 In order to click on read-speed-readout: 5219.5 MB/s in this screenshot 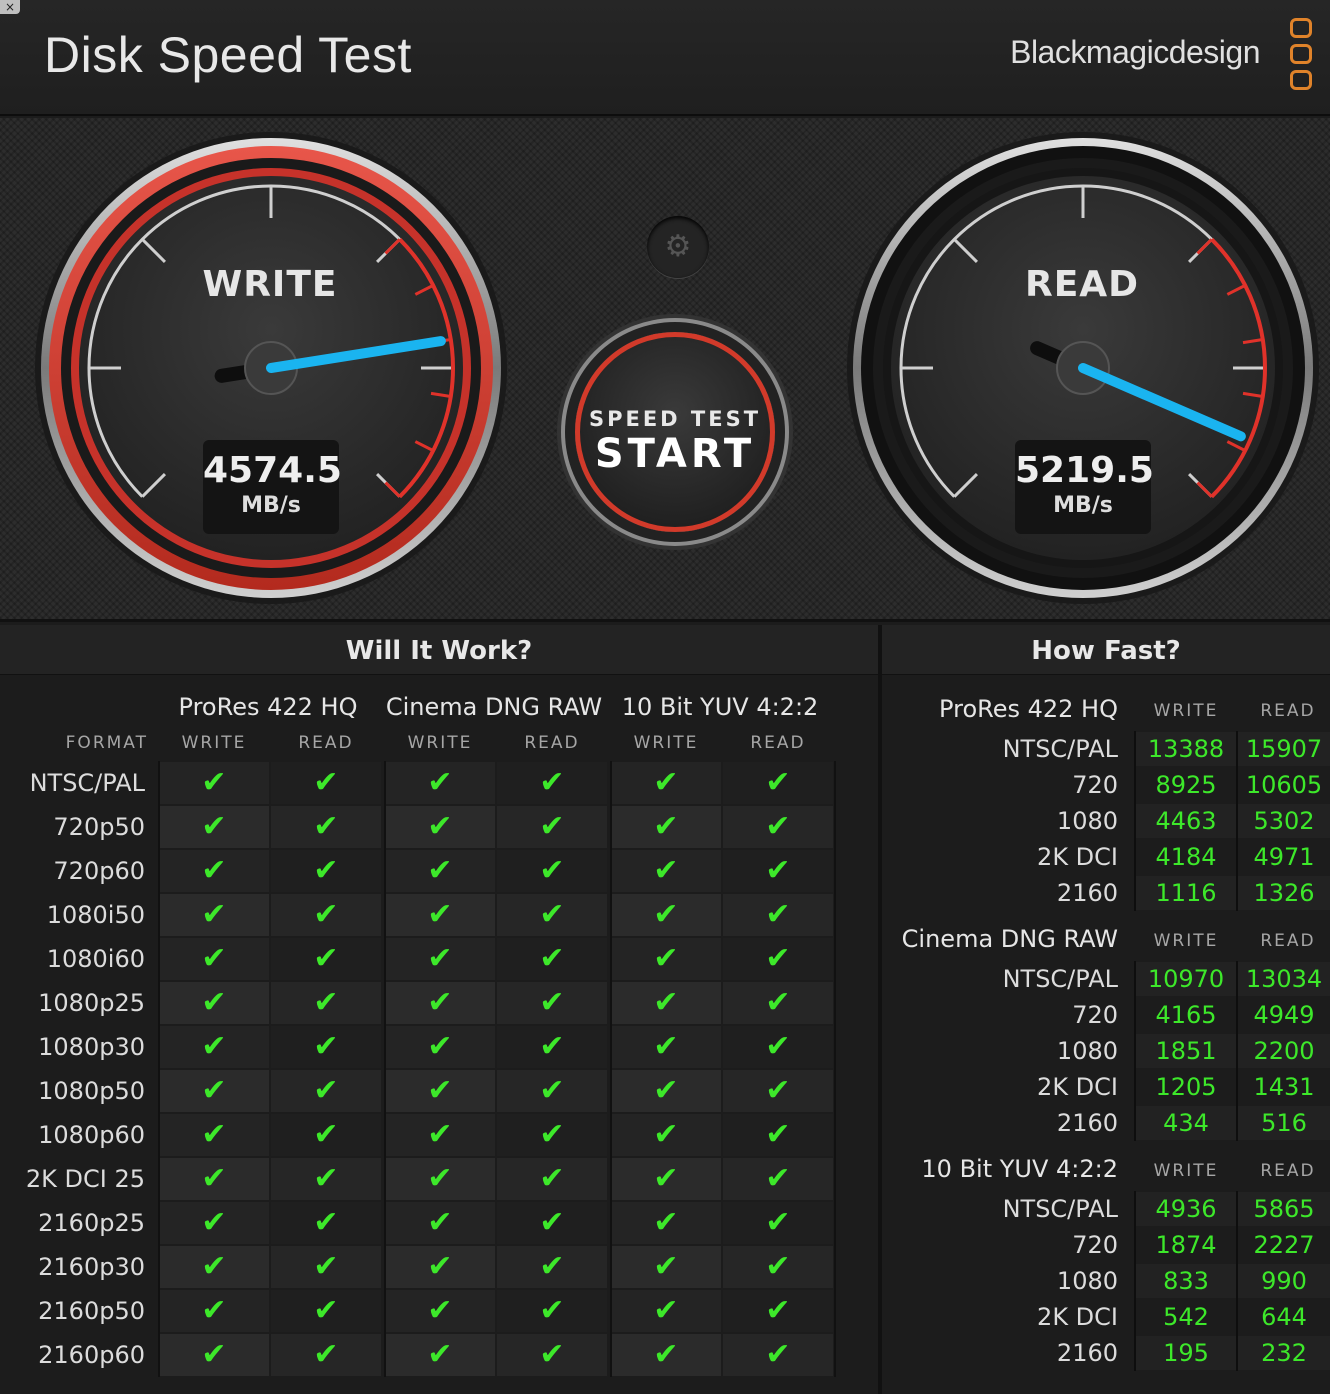, I will do `click(1084, 487)`.